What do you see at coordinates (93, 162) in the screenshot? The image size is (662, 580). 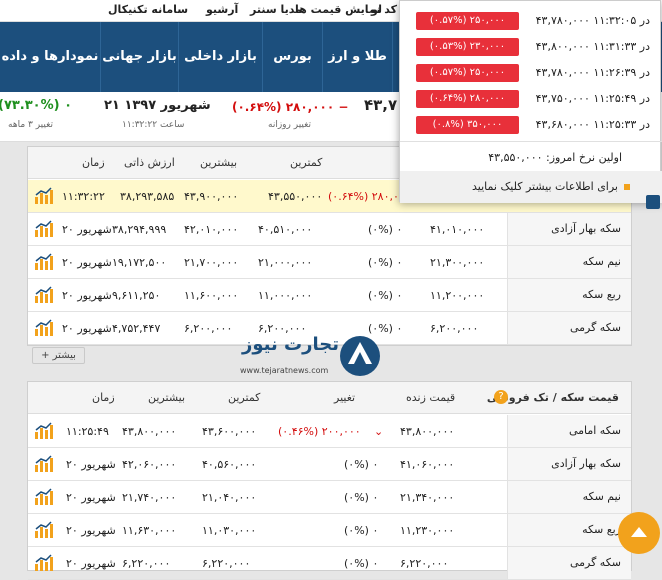 I see `col-time: زمان` at bounding box center [93, 162].